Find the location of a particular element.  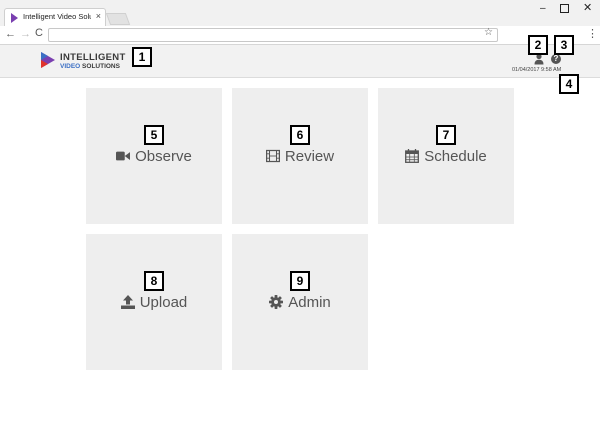

tile-admin-label: Admin is located at coordinates (309, 302).